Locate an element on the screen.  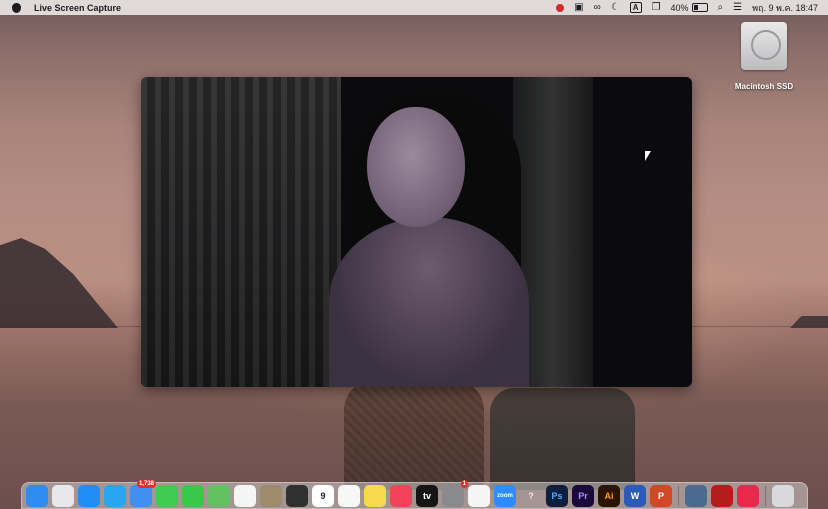
dock-powerpoint-icon: P is located at coordinates (661, 495).